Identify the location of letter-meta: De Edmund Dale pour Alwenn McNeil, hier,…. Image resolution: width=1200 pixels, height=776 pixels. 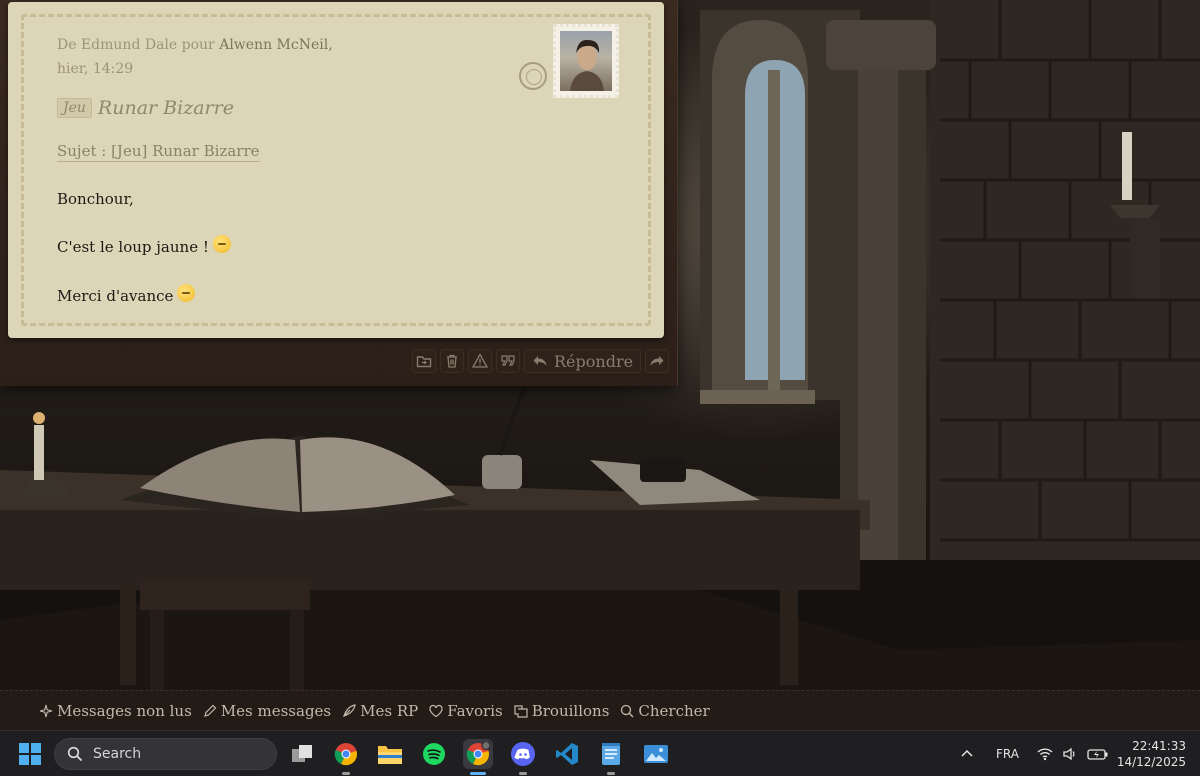
(195, 57).